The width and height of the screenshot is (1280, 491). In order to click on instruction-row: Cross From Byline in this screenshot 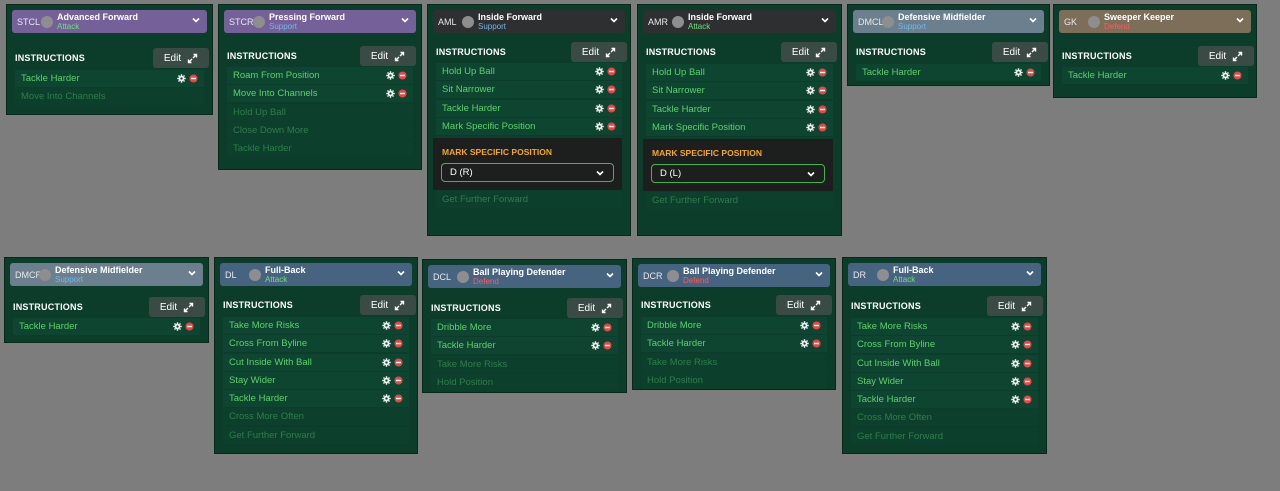, I will do `click(944, 345)`.